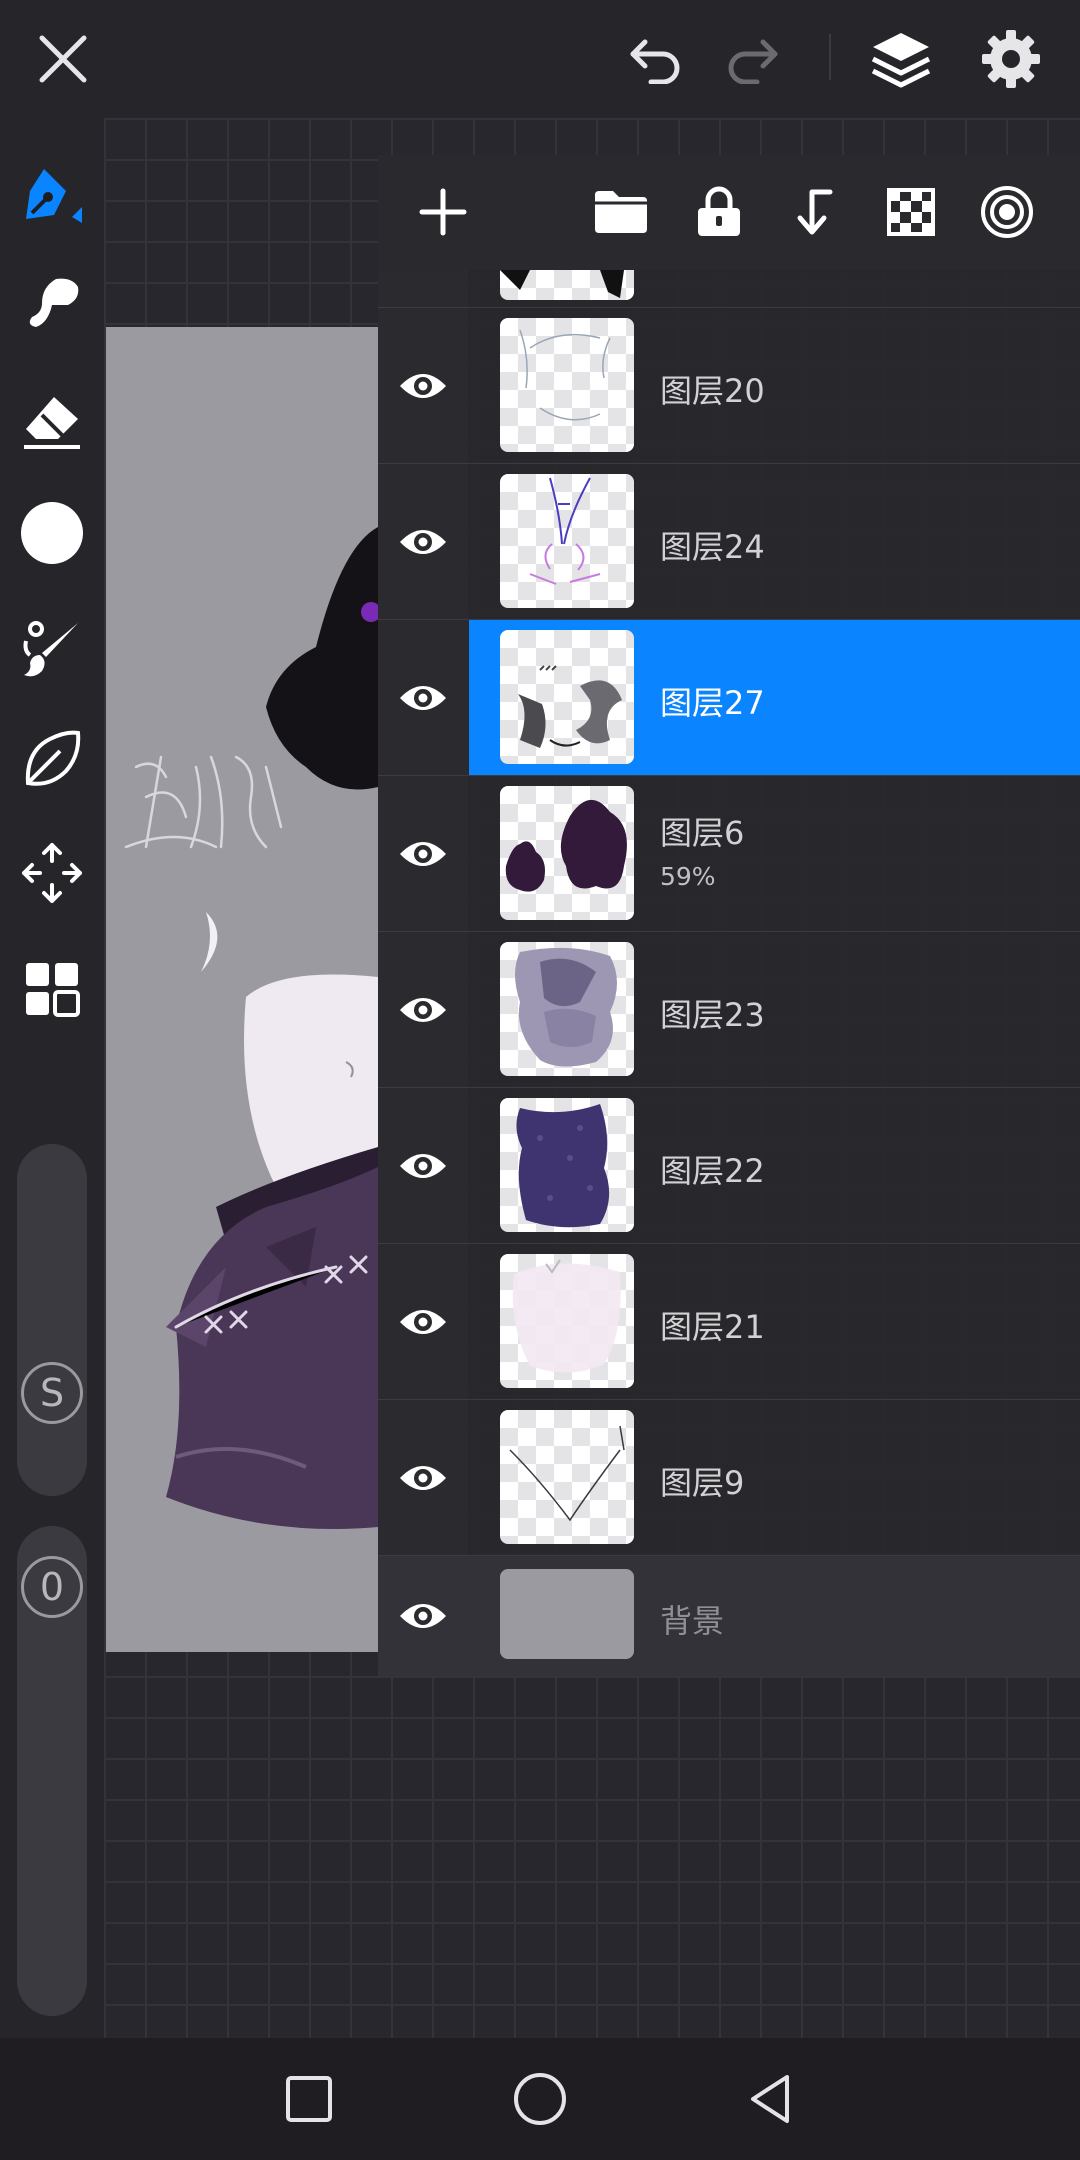 The width and height of the screenshot is (1080, 2160). Describe the element at coordinates (729, 1616) in the screenshot. I see `background-layer-row: 背景` at that location.